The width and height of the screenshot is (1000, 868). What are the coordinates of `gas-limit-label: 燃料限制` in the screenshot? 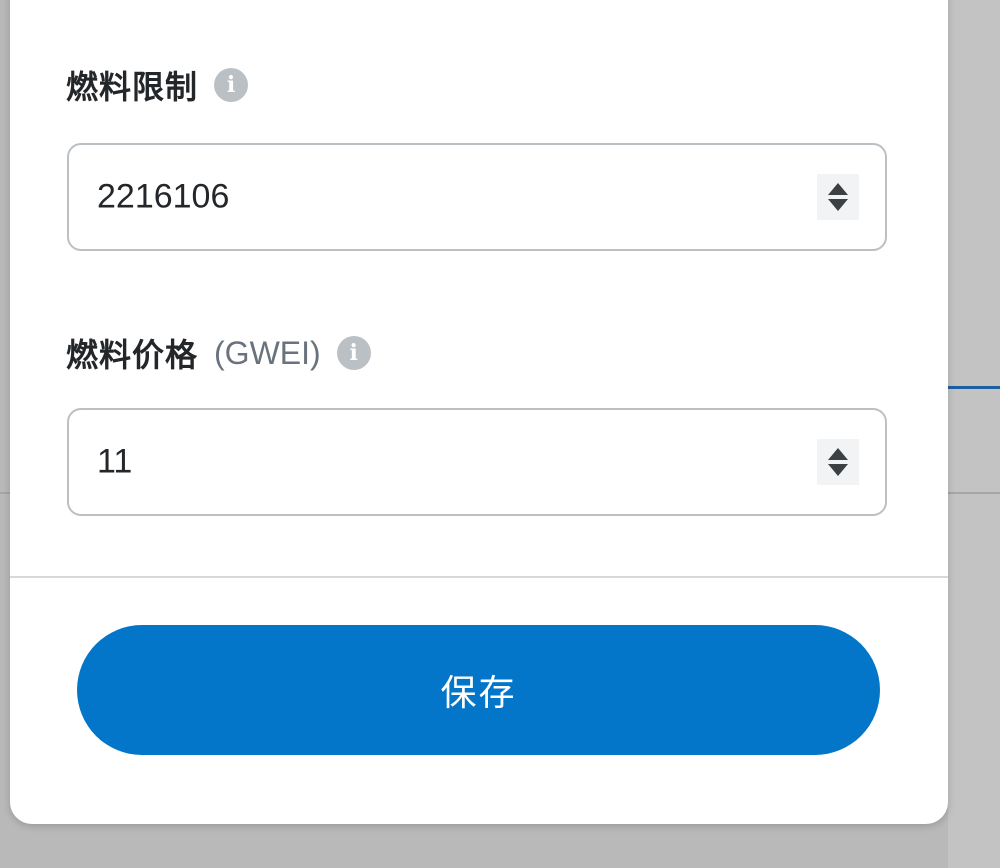 It's located at (132, 87).